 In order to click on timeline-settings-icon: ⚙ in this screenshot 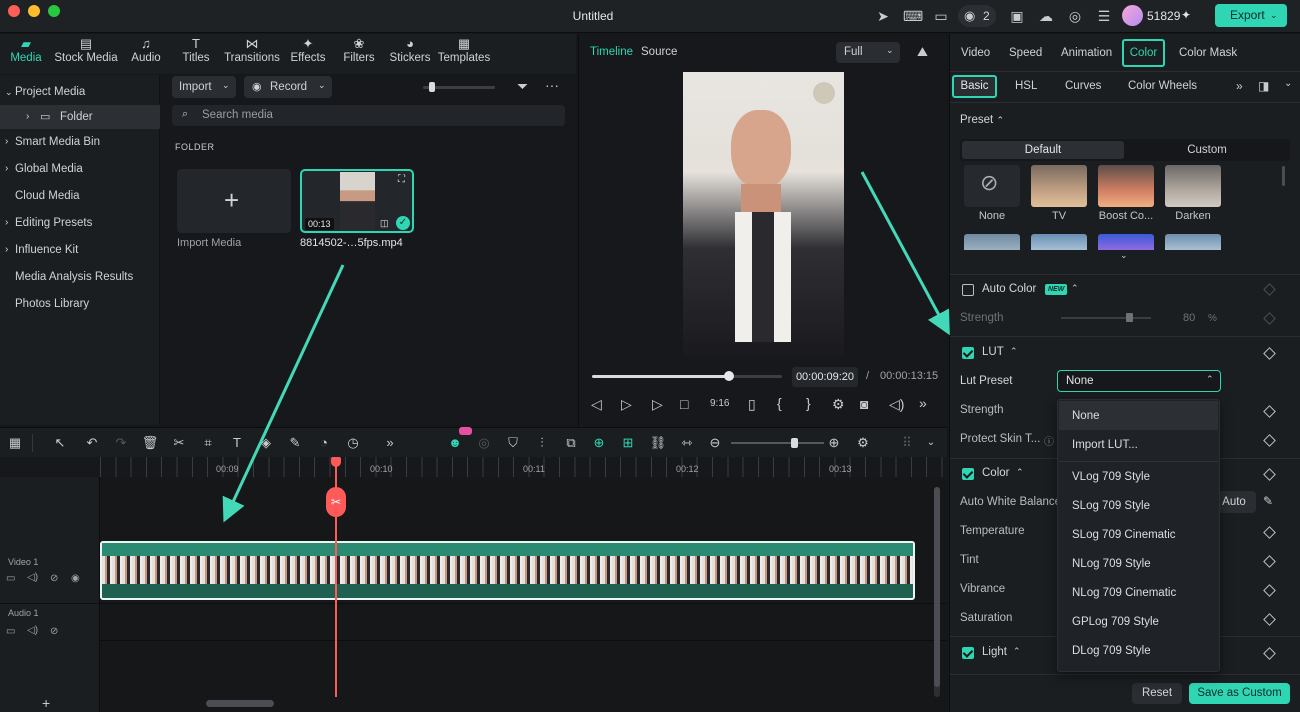, I will do `click(863, 443)`.